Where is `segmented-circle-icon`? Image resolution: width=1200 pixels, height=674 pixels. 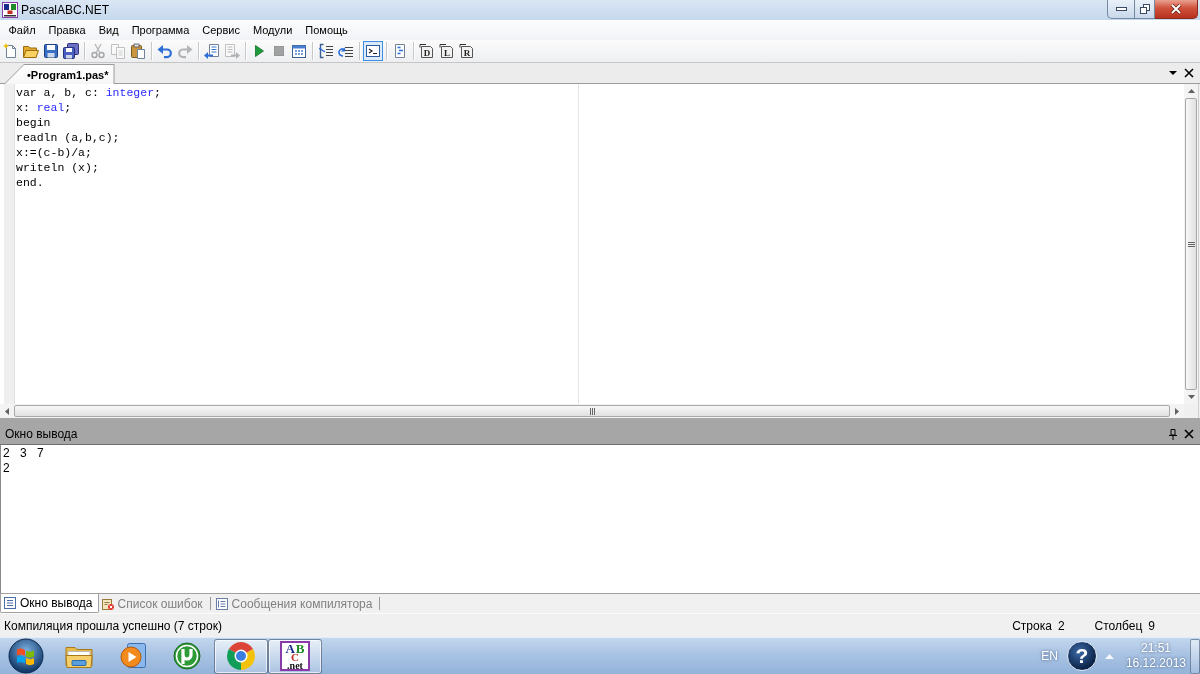
segmented-circle-icon is located at coordinates (241, 656).